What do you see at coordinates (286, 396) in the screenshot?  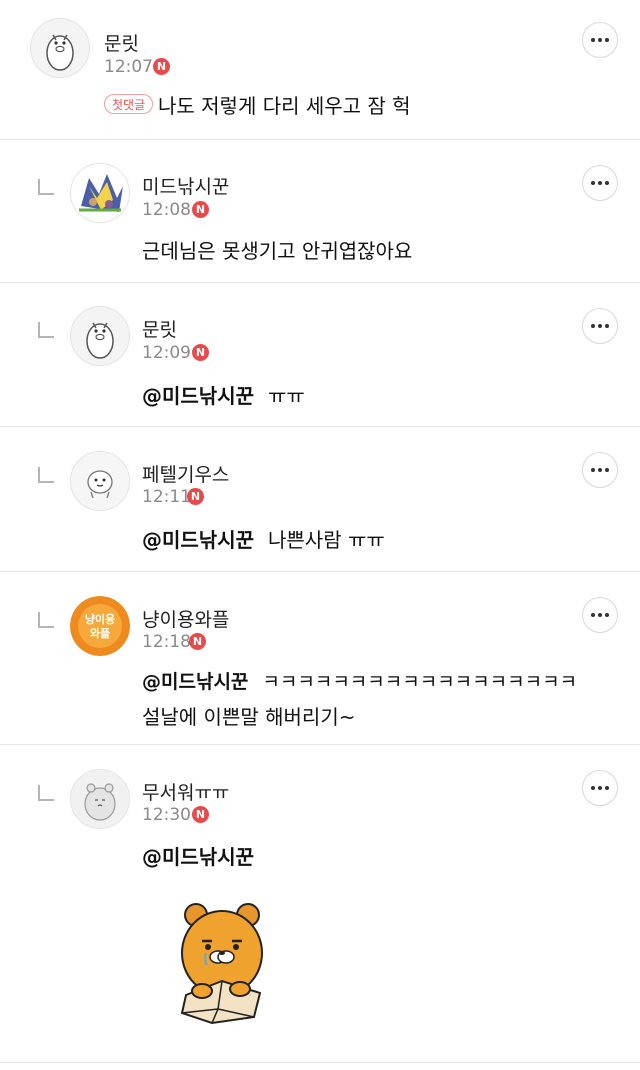 I see `comment-text-body: ㅠㅠ` at bounding box center [286, 396].